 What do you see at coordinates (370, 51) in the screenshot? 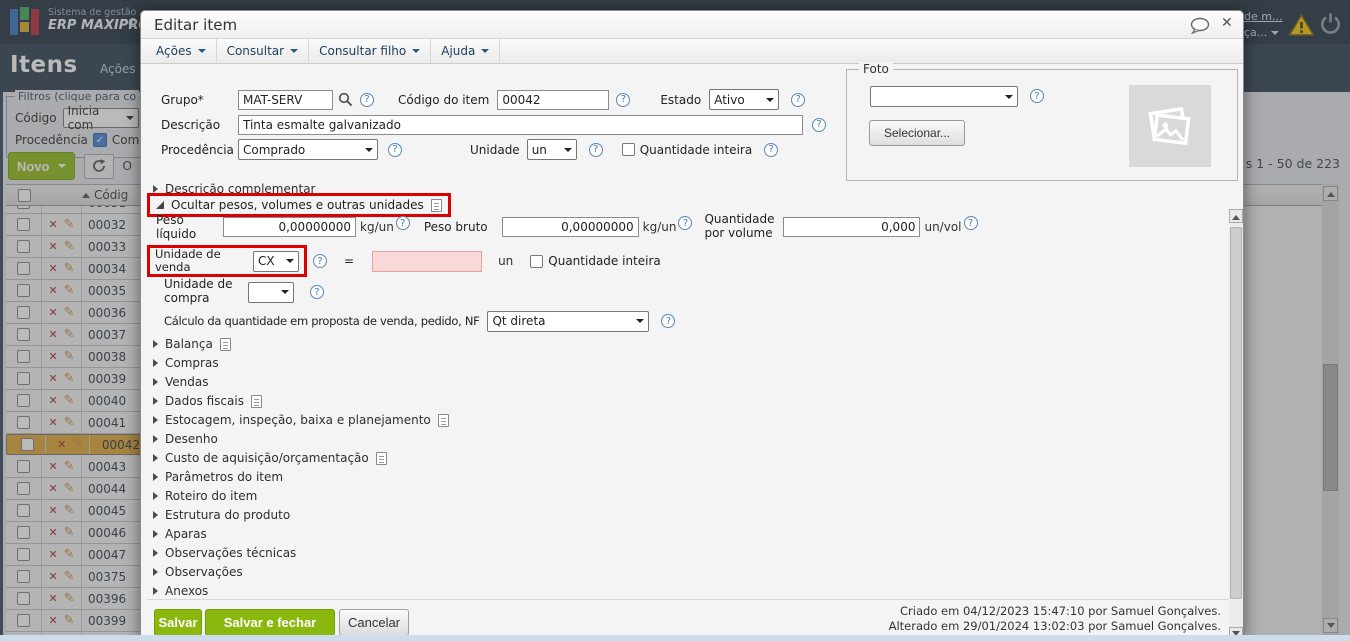
I see `menu-consultar-filho: Consultar filho` at bounding box center [370, 51].